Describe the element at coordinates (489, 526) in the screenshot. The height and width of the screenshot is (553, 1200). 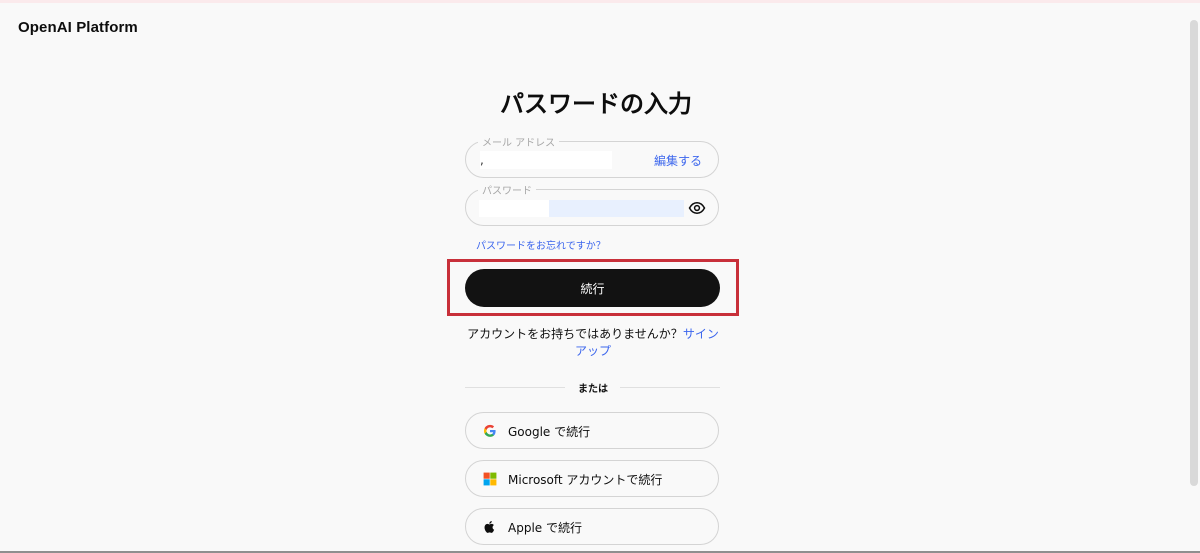
I see `apple-icon` at that location.